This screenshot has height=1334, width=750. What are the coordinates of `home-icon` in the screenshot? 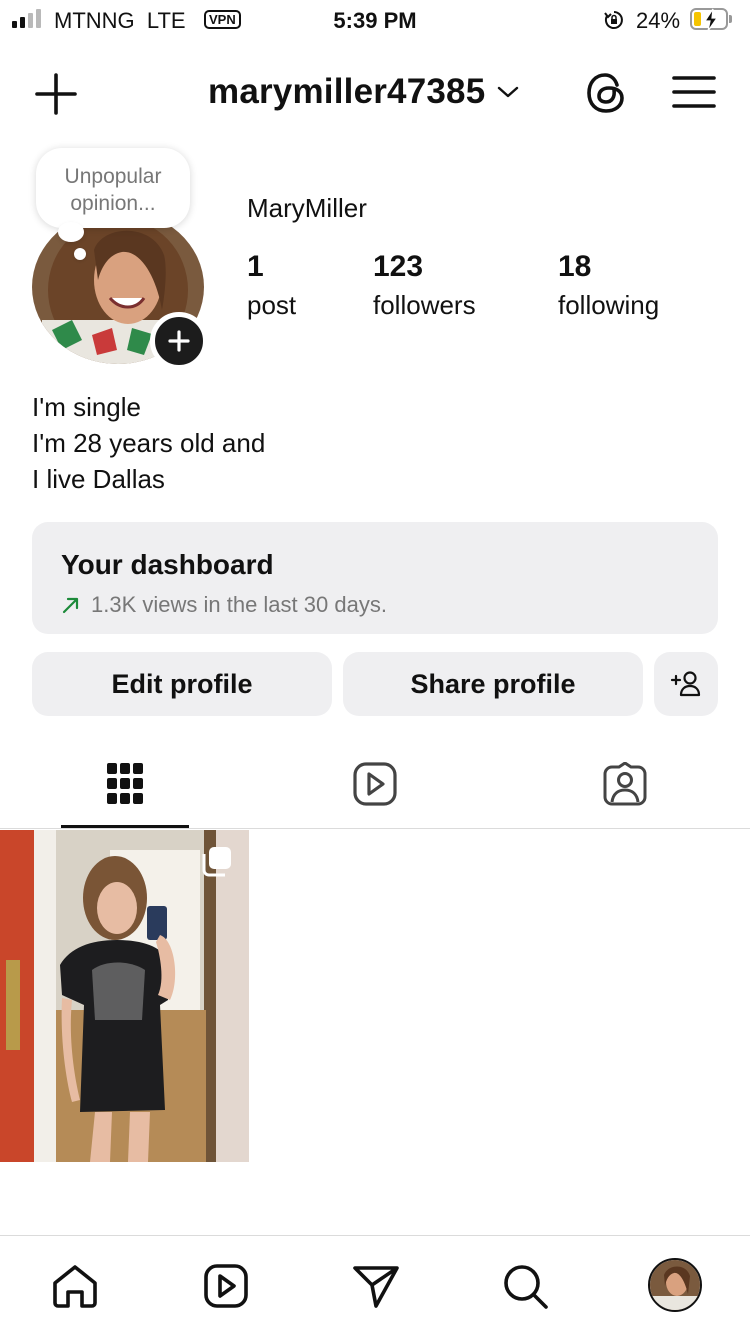 It's located at (75, 1286).